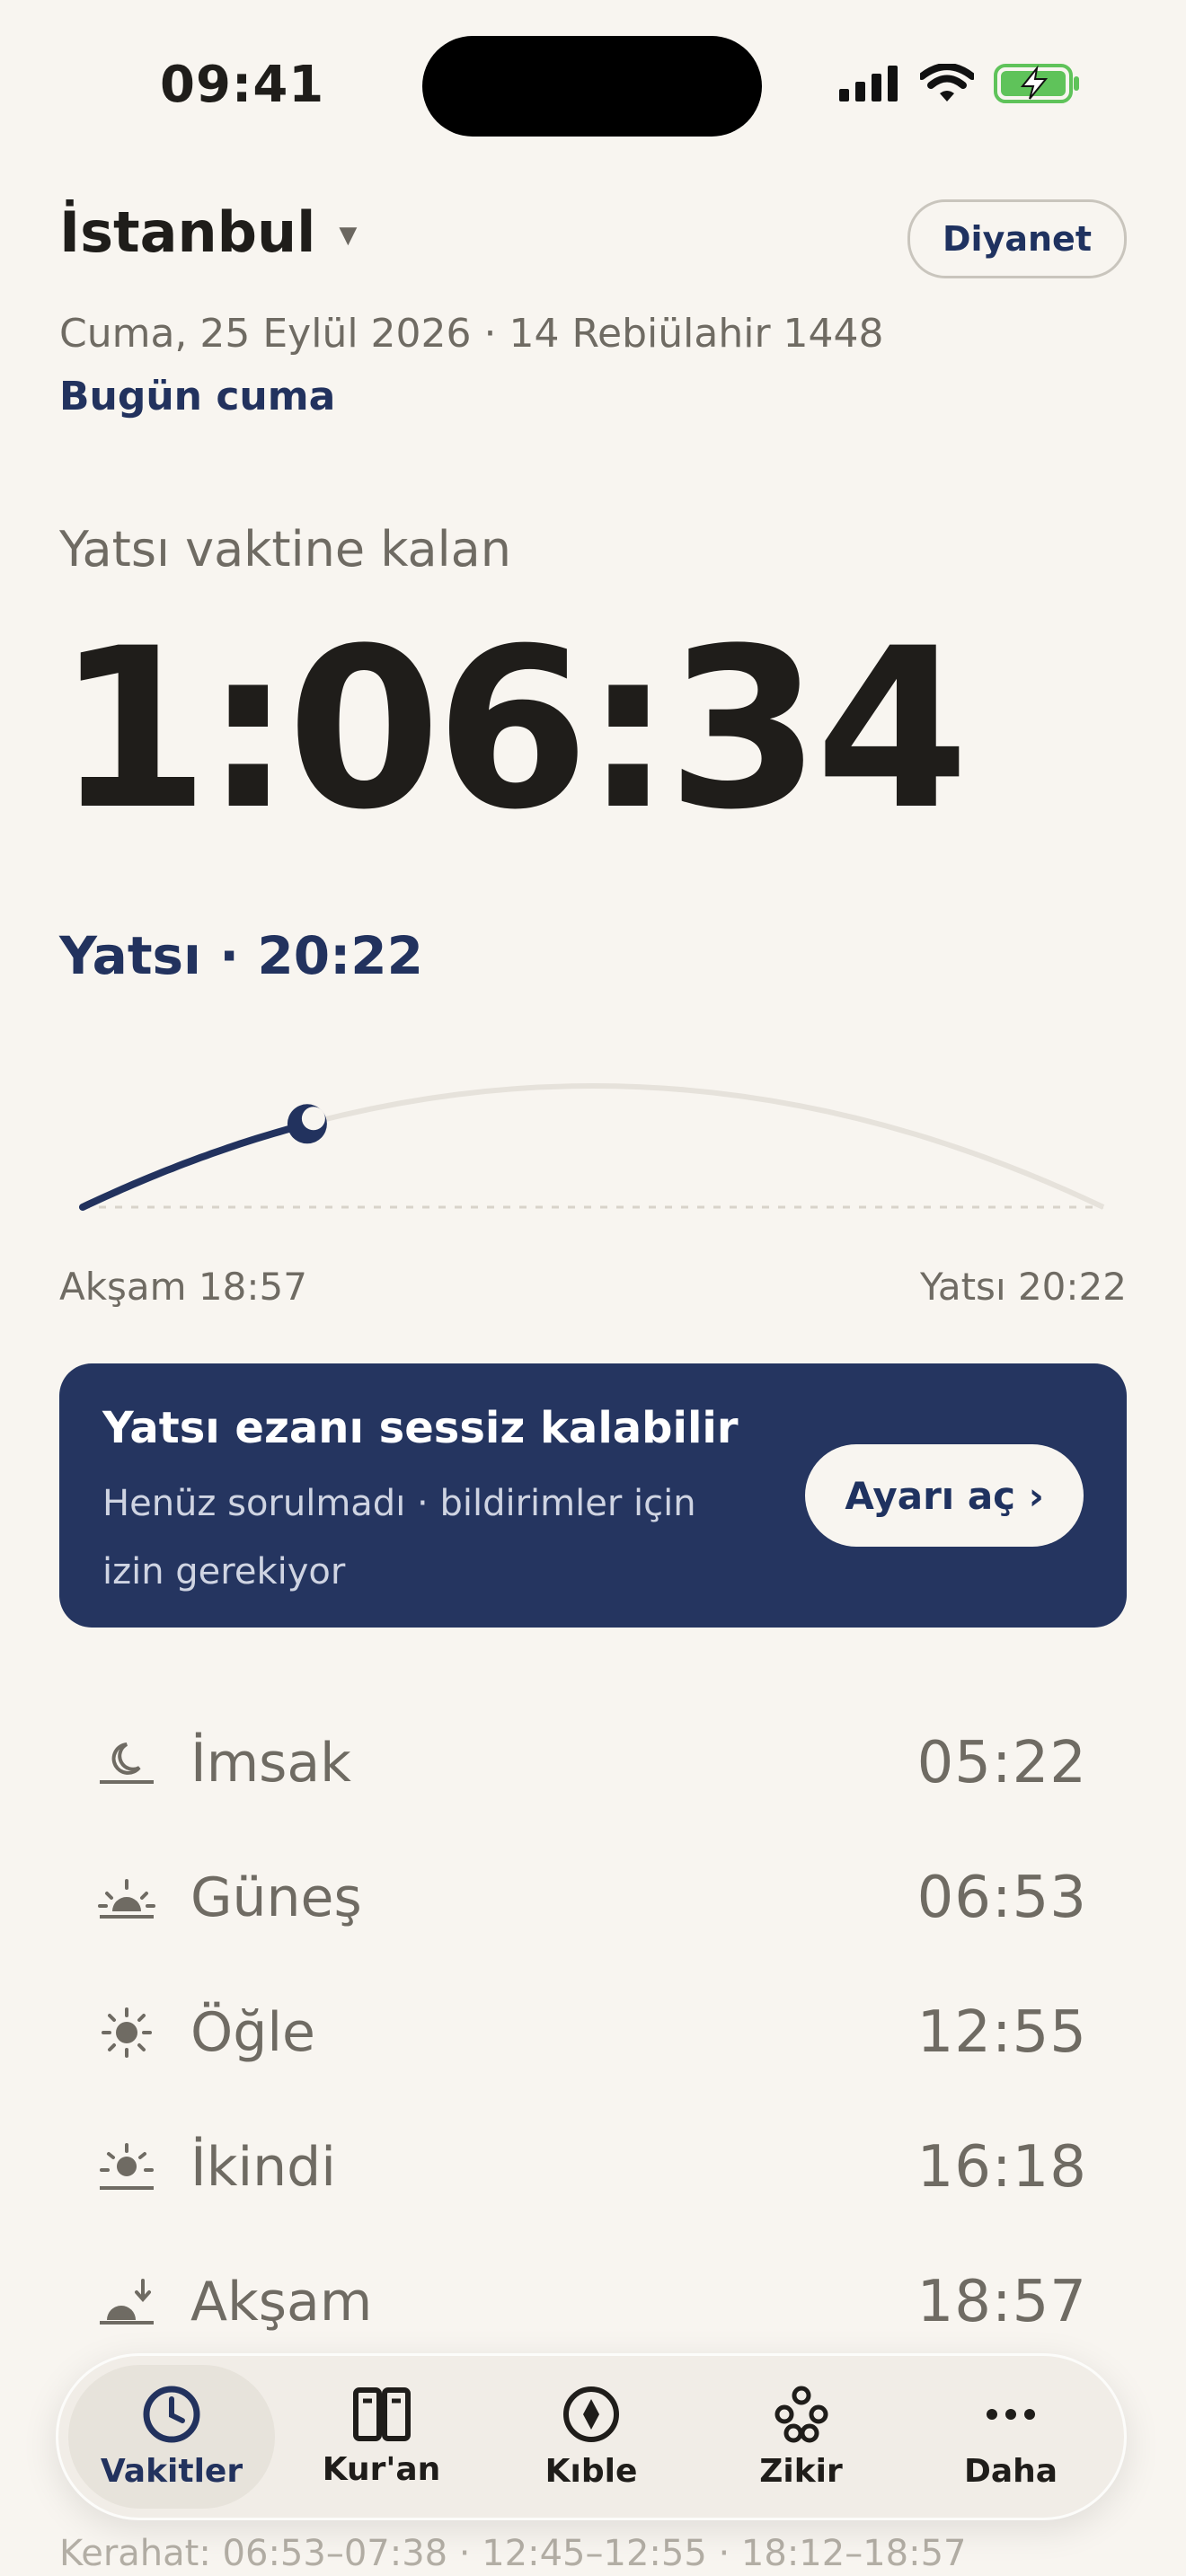 The height and width of the screenshot is (2576, 1186). I want to click on compass-icon, so click(591, 2414).